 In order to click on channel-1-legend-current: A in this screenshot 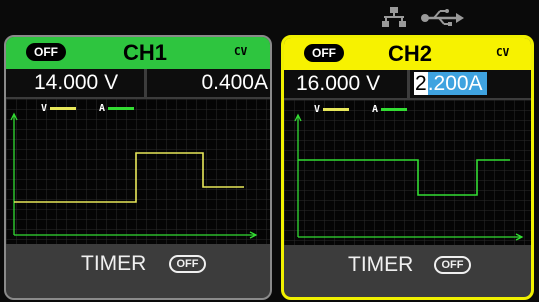, I will do `click(117, 108)`.